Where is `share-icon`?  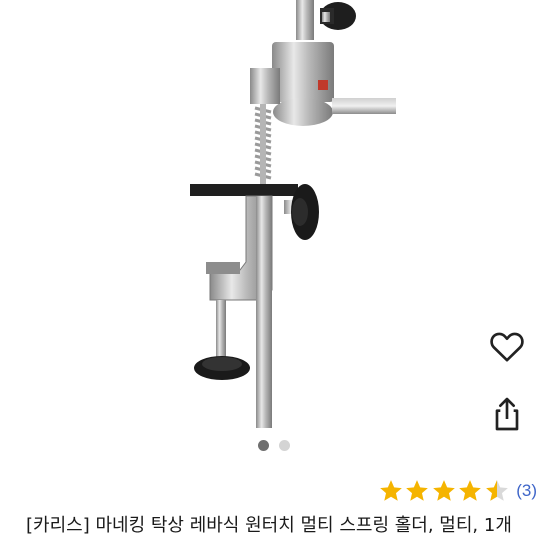 share-icon is located at coordinates (507, 414).